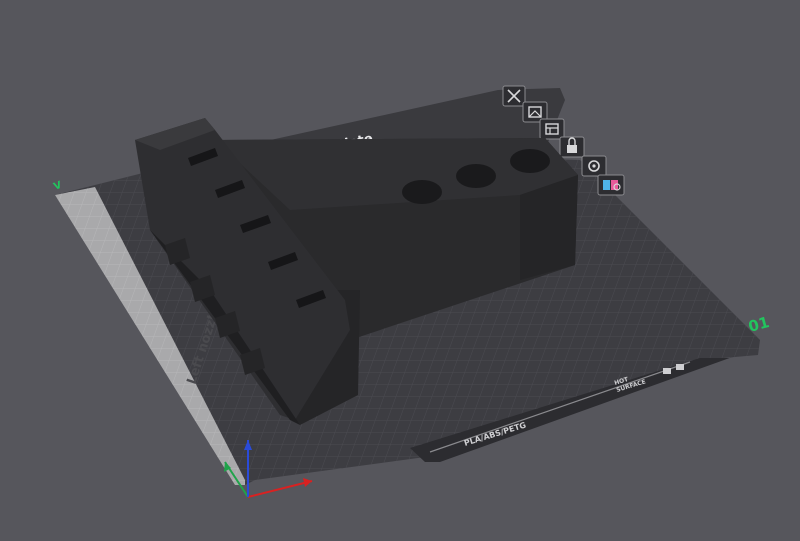 The height and width of the screenshot is (541, 800). Describe the element at coordinates (57, 186) in the screenshot. I see `plate-corner-mark: V` at that location.